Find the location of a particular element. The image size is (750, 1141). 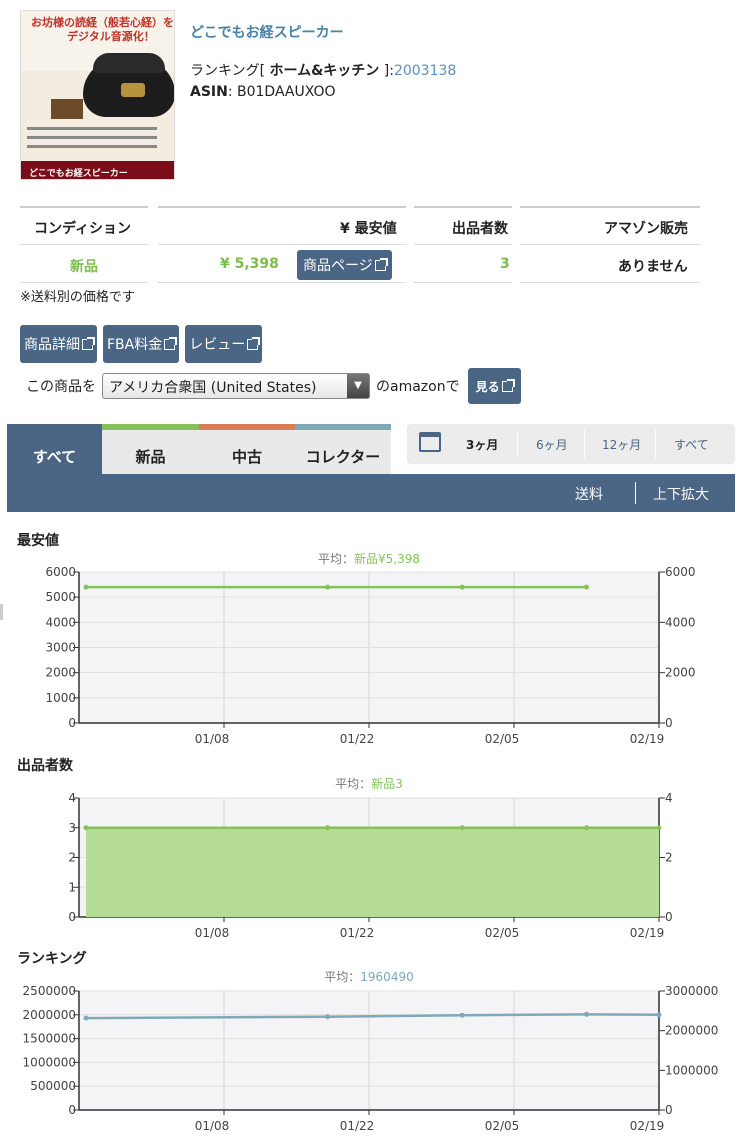

action-buttons: 商品詳細 FBA料金 レビュー is located at coordinates (141, 344).